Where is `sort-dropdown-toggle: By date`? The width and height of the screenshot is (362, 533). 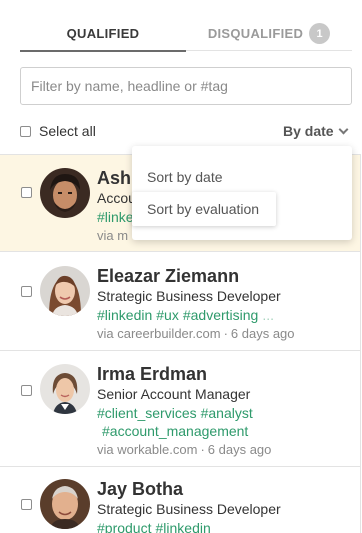 sort-dropdown-toggle: By date is located at coordinates (316, 131).